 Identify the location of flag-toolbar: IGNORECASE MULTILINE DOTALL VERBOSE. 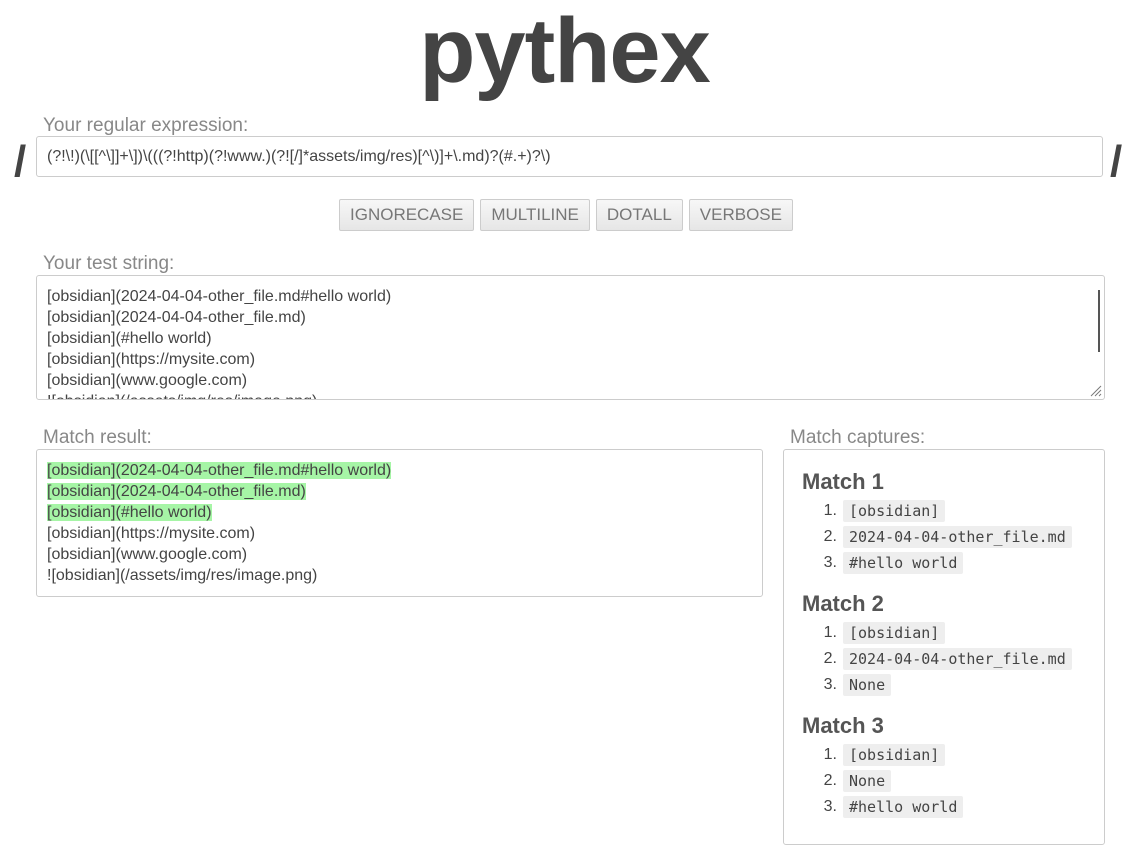
(566, 215).